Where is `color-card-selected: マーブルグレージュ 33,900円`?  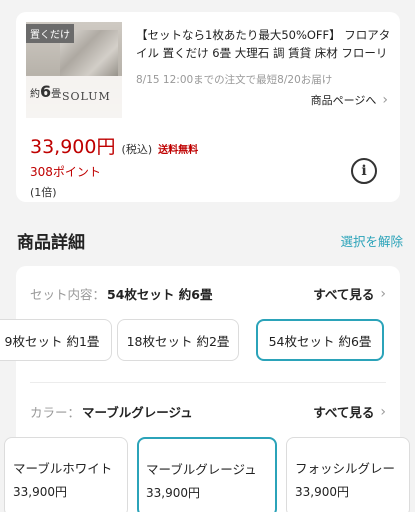 color-card-selected: マーブルグレージュ 33,900円 is located at coordinates (207, 474).